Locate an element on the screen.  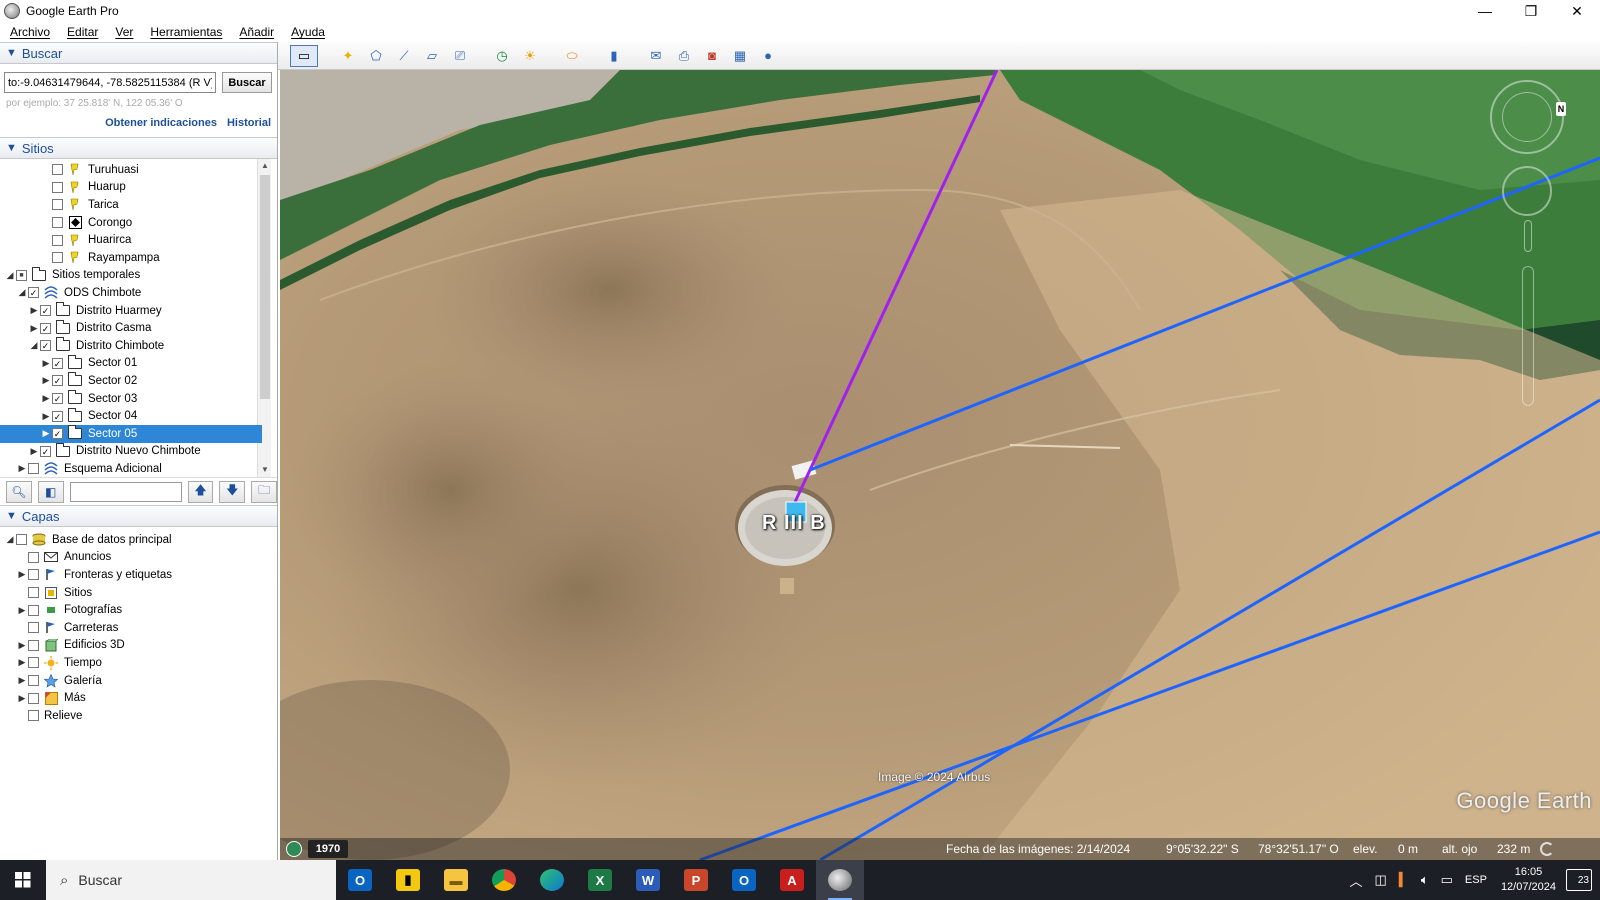
get-directions-link: Obtener indicaciones is located at coordinates (161, 123).